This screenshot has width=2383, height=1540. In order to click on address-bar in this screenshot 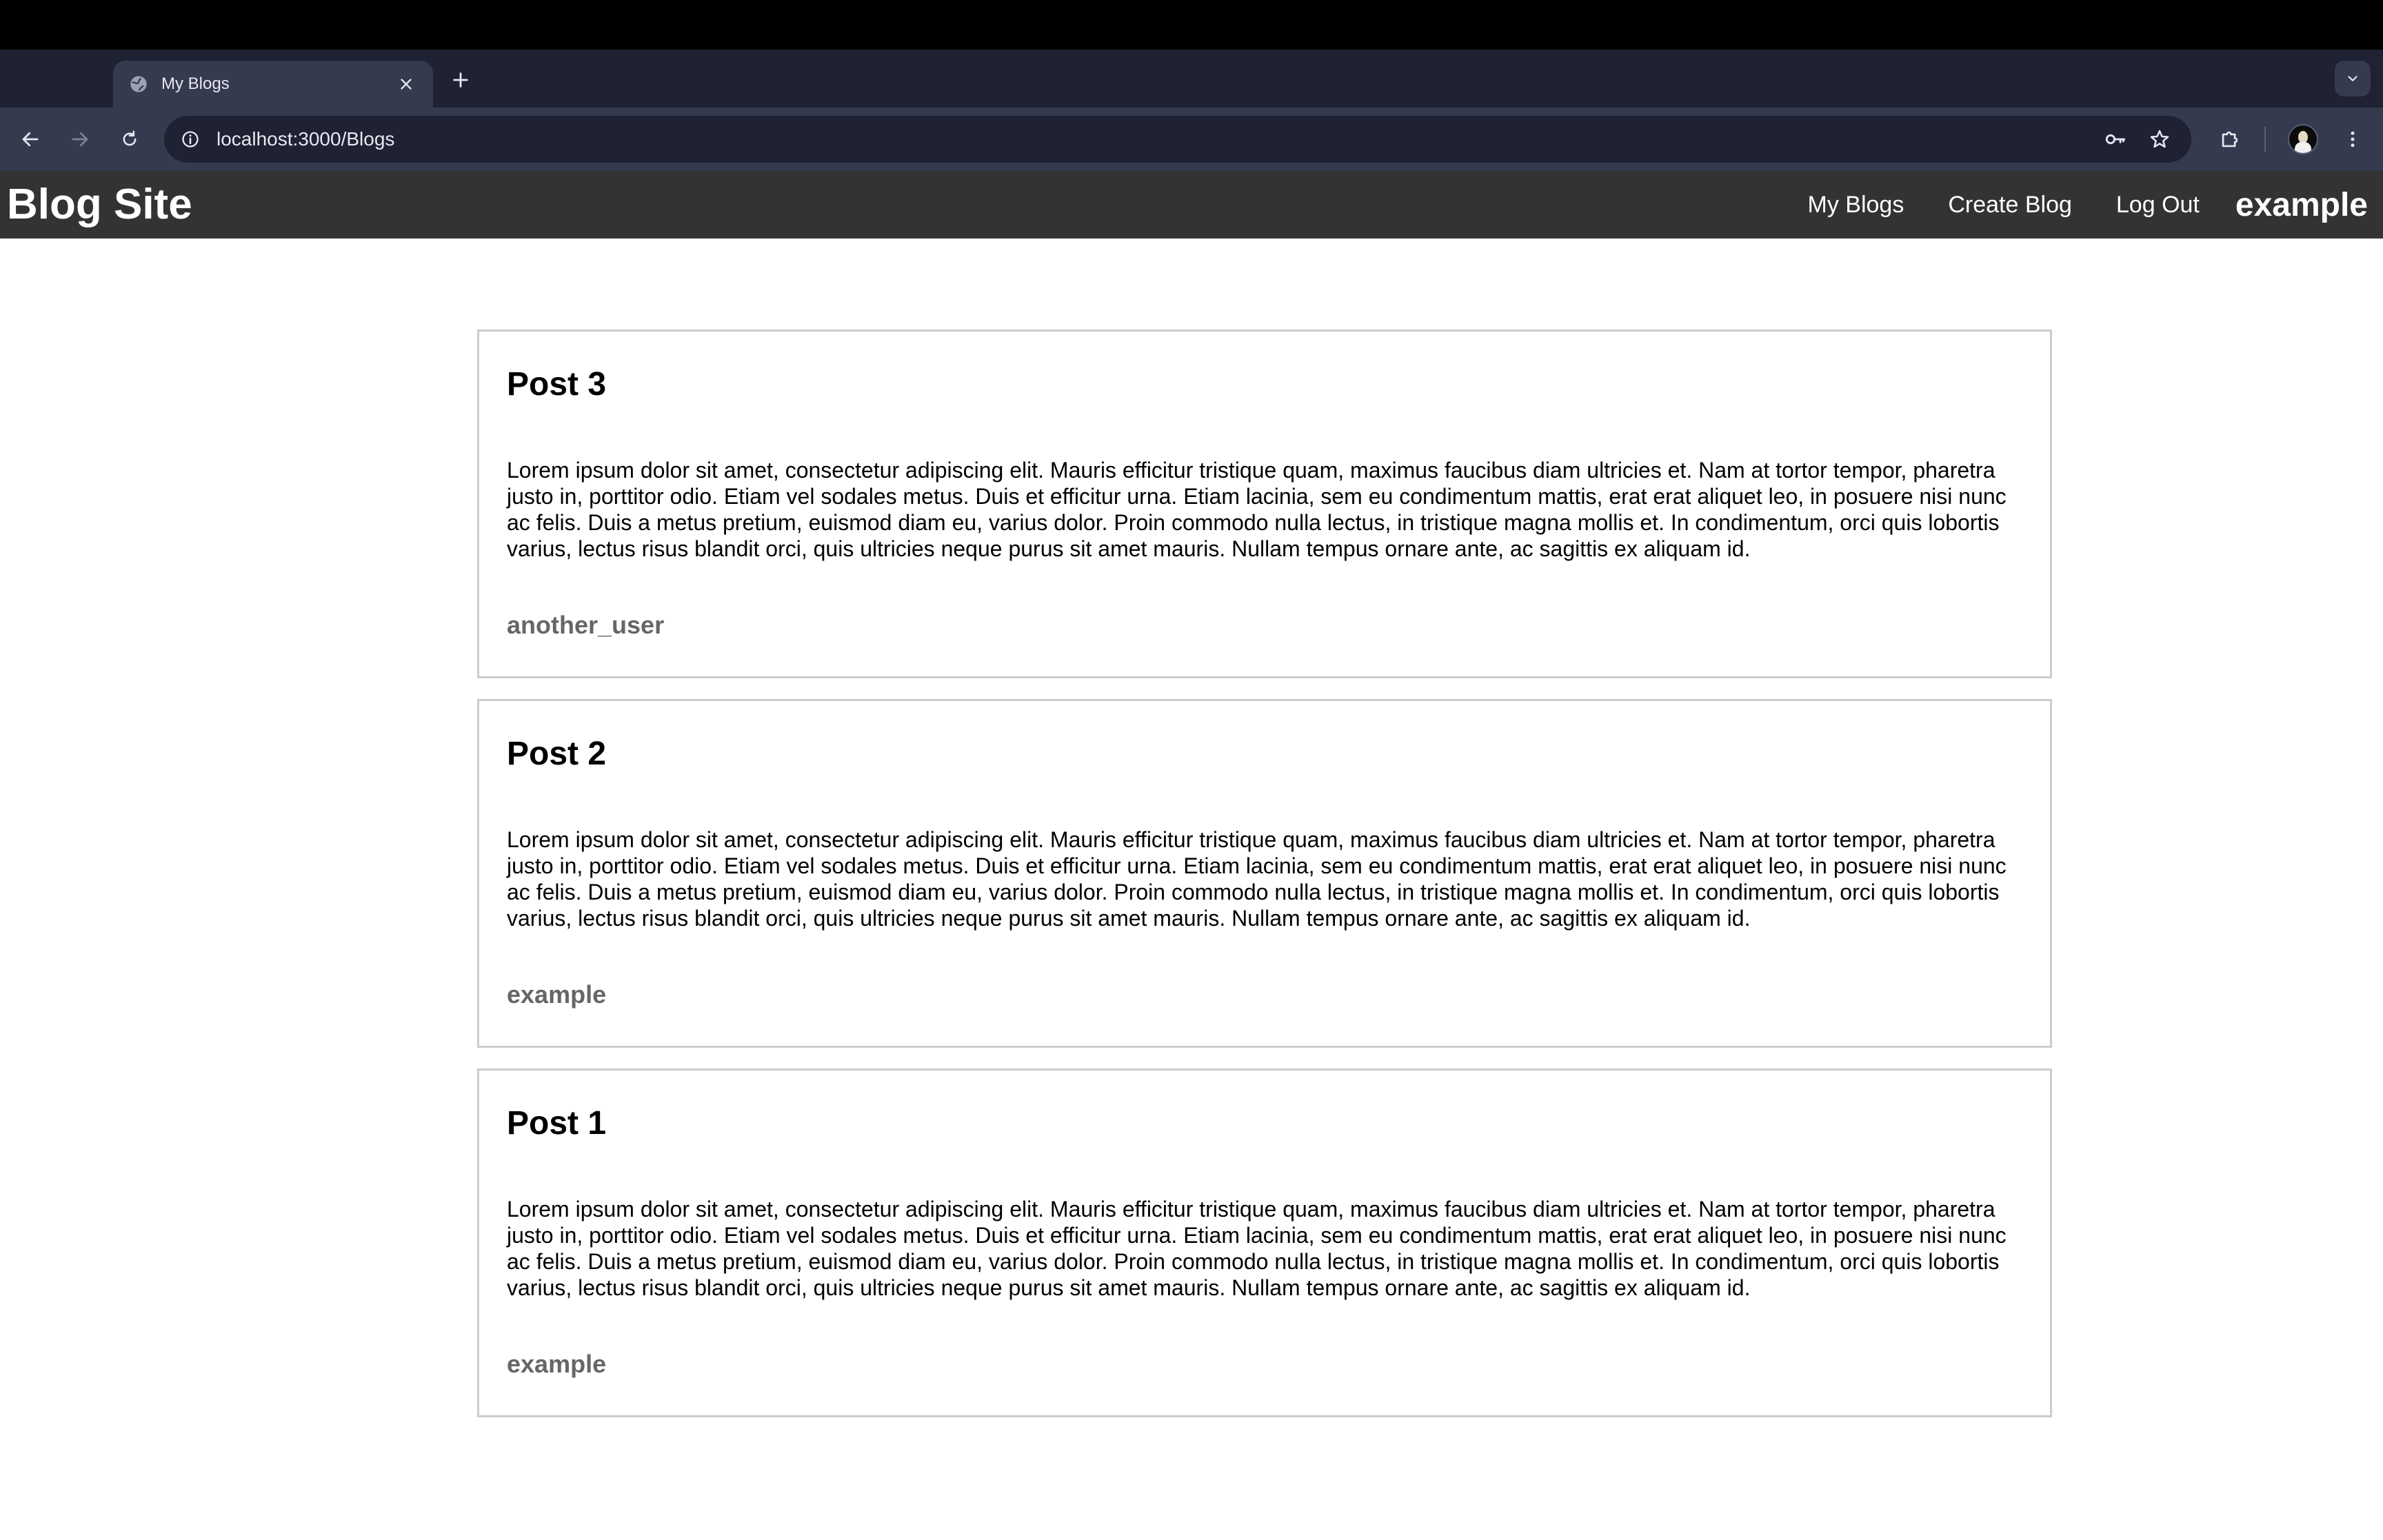, I will do `click(1177, 140)`.